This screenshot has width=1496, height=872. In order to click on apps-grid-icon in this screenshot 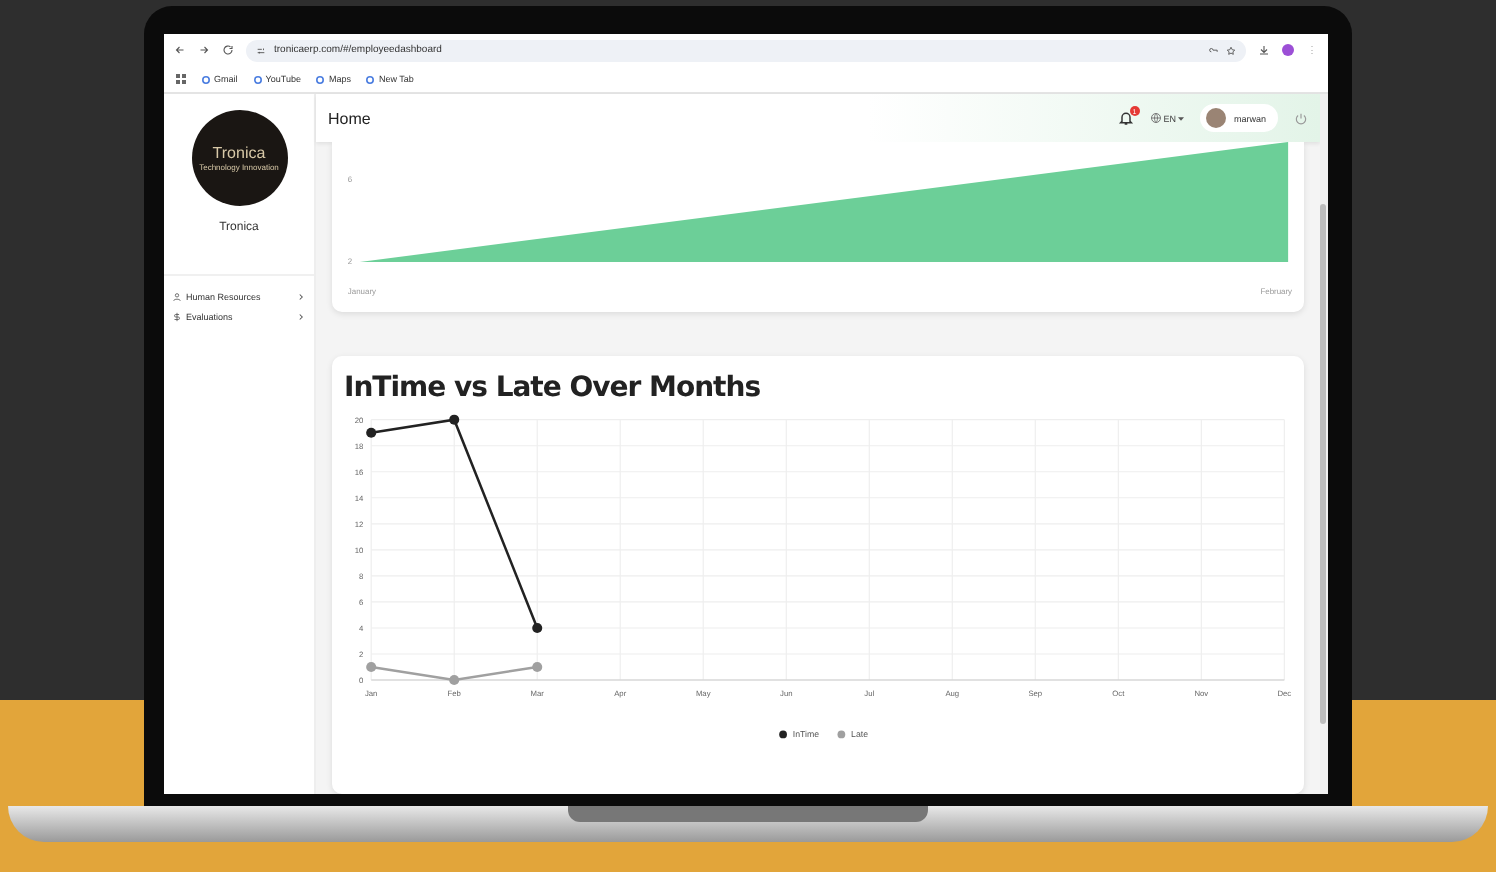, I will do `click(181, 79)`.